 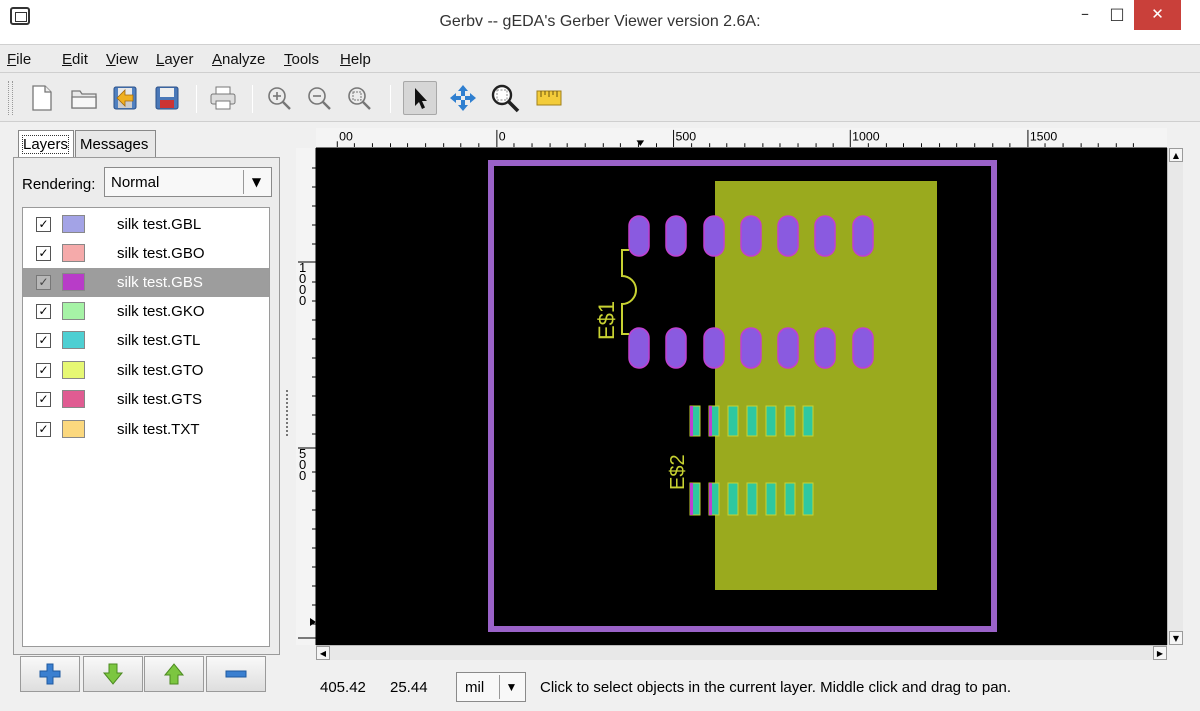 I want to click on remove-layer-icon, so click(x=236, y=674).